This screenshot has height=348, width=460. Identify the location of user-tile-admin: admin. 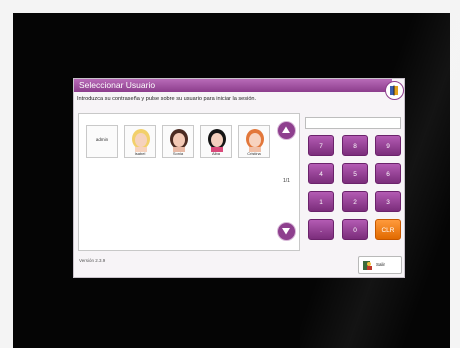
(102, 141).